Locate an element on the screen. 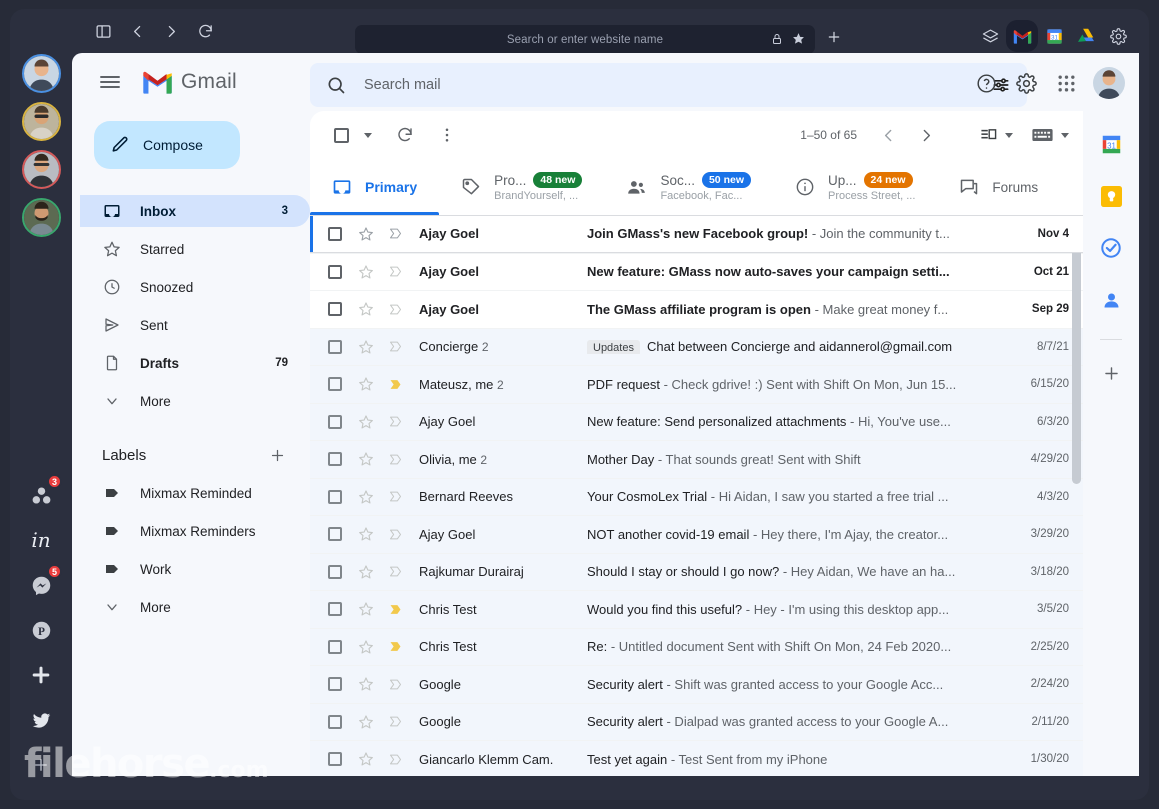  add-app-icon is located at coordinates (41, 765).